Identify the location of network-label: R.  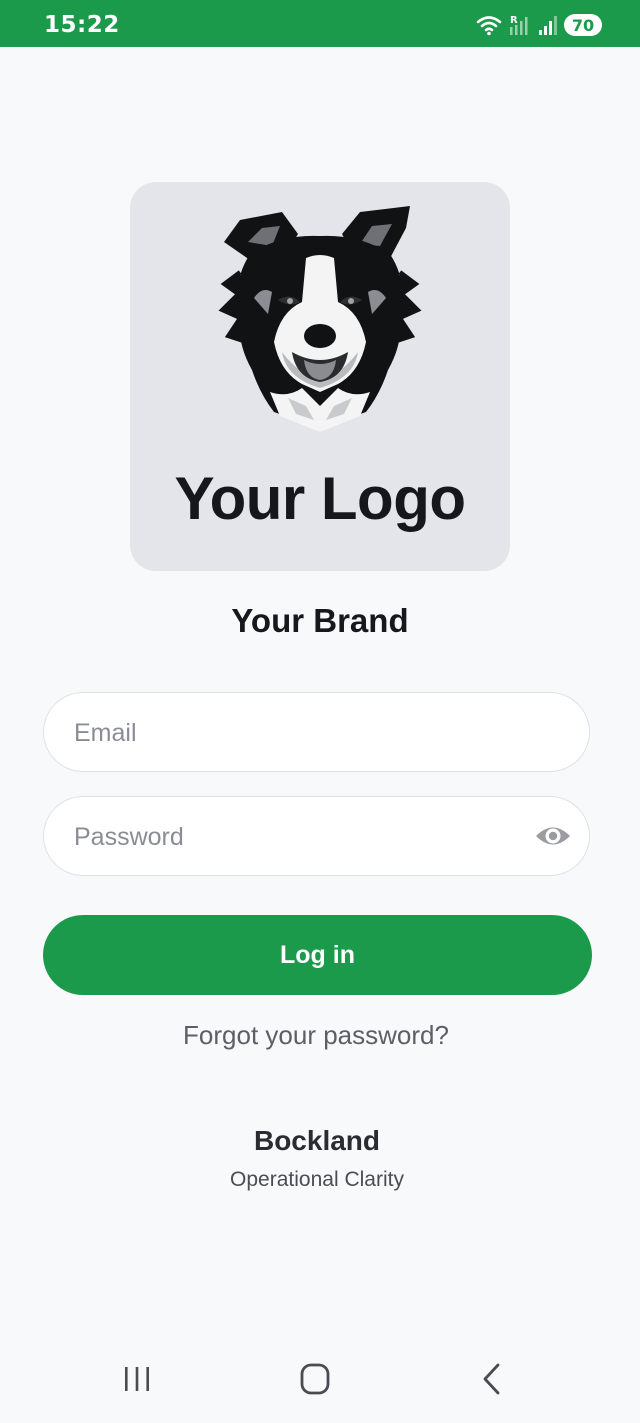
(514, 20).